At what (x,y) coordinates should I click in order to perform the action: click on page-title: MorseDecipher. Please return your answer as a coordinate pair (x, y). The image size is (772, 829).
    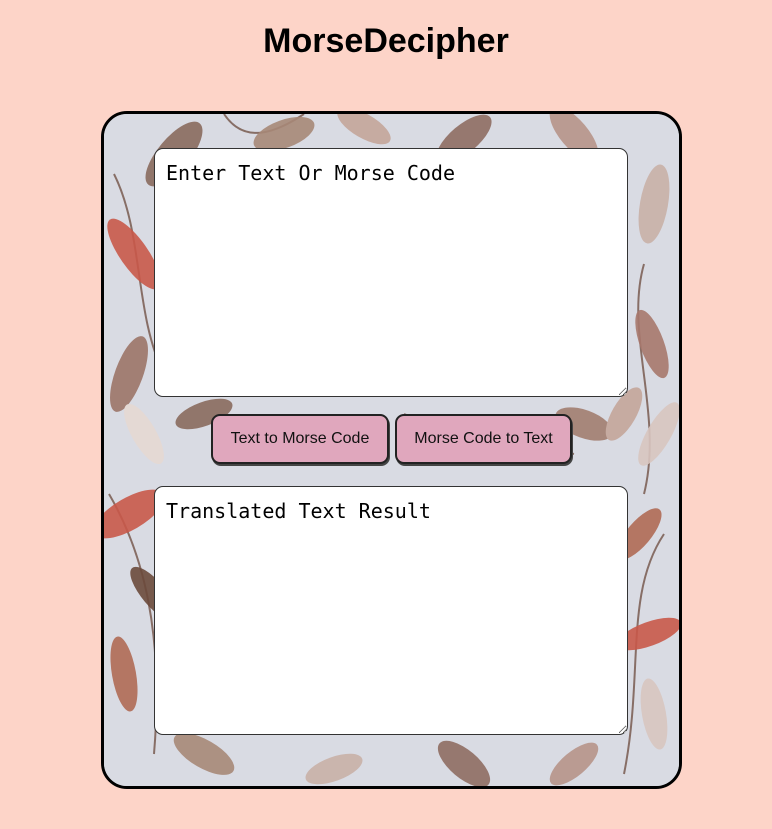
    Looking at the image, I should click on (386, 41).